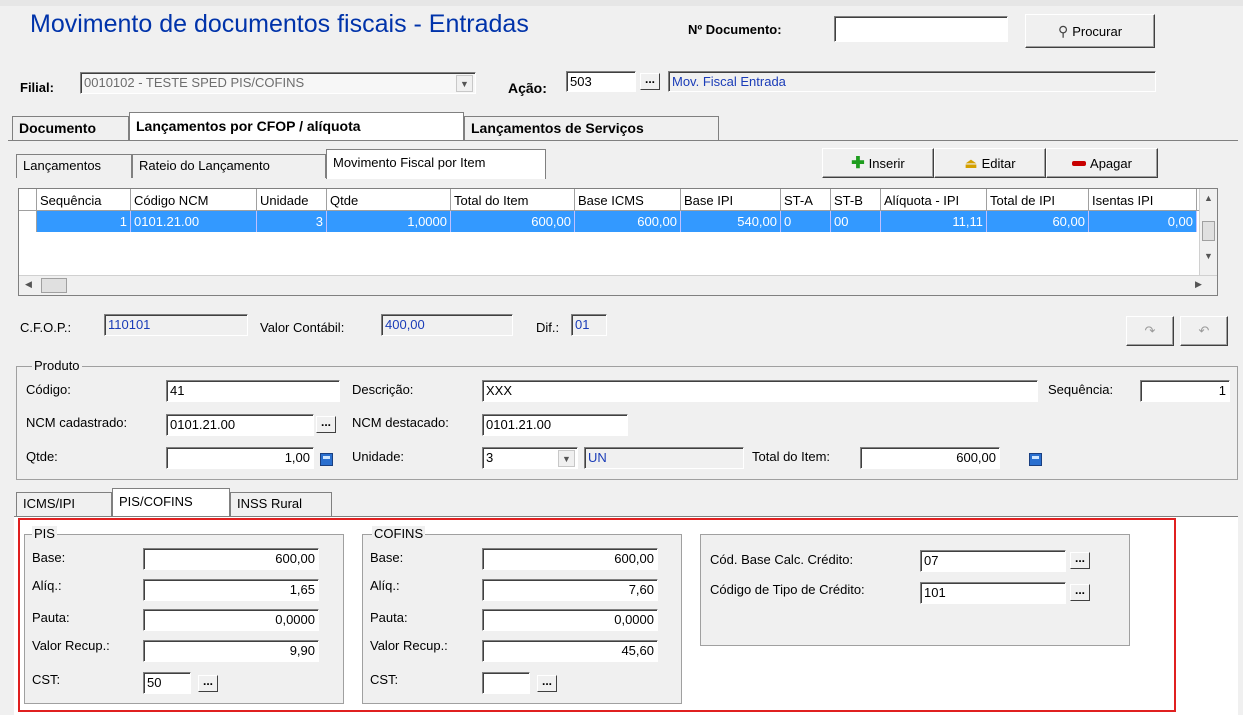 The image size is (1243, 715). Describe the element at coordinates (231, 651) in the screenshot. I see `pis-recup-input: 9,90` at that location.